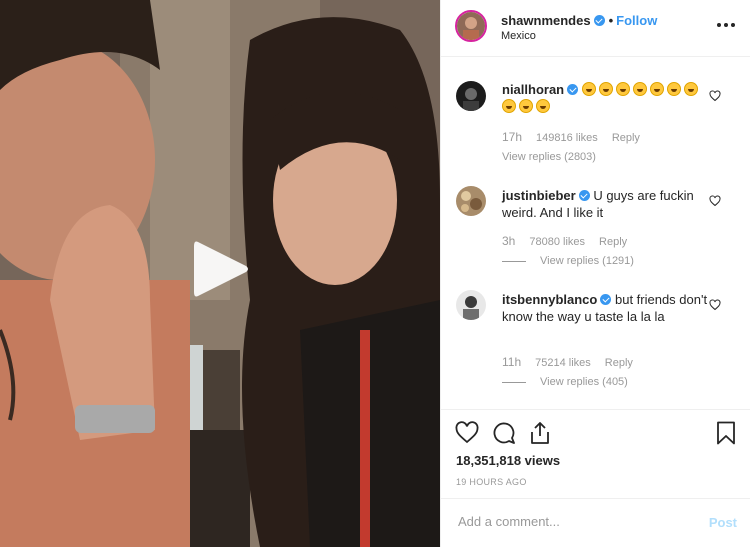 The height and width of the screenshot is (548, 750). What do you see at coordinates (221, 269) in the screenshot?
I see `play-icon` at bounding box center [221, 269].